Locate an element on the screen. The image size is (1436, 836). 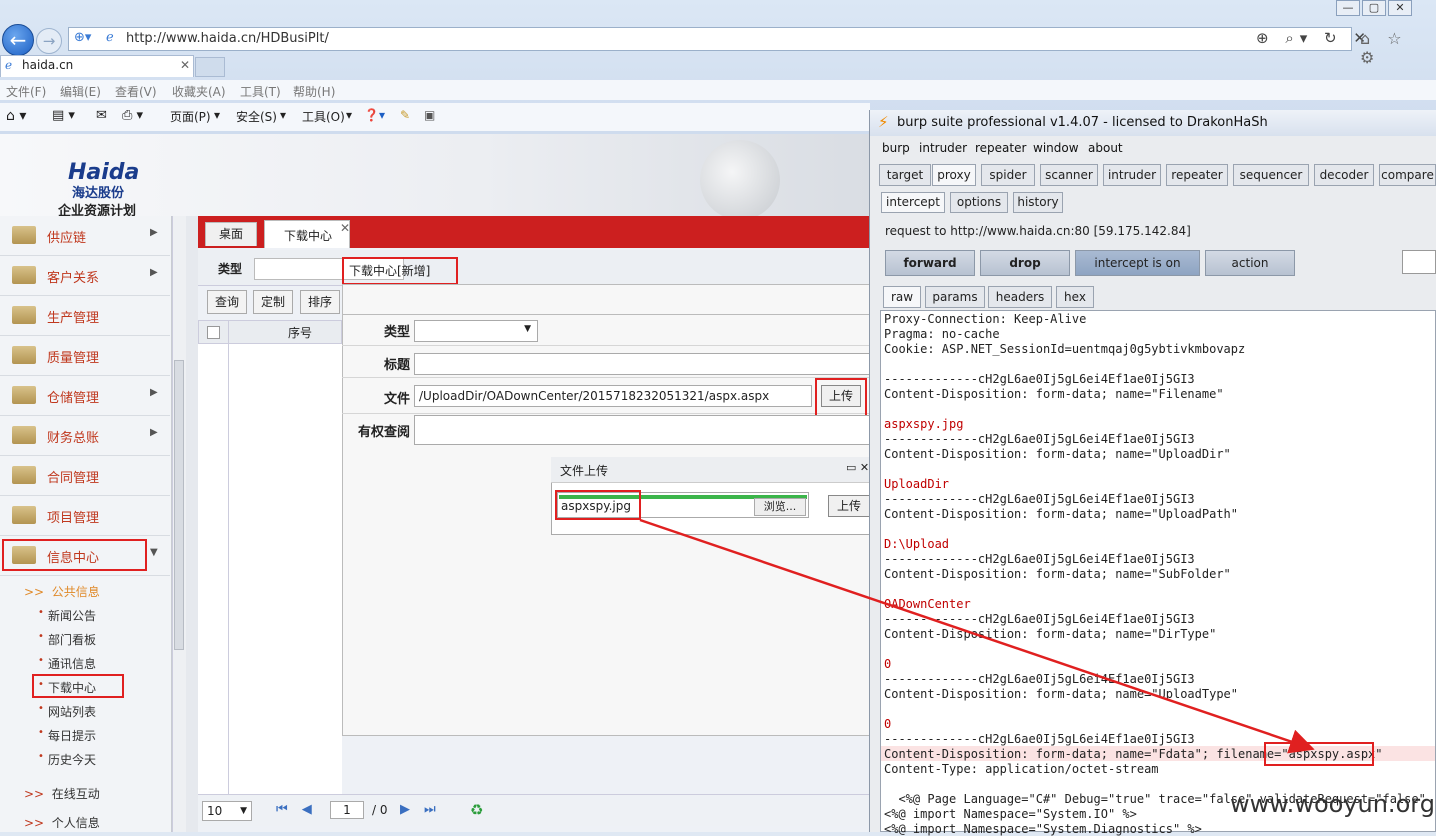
back-button: ← is located at coordinates (18, 40).